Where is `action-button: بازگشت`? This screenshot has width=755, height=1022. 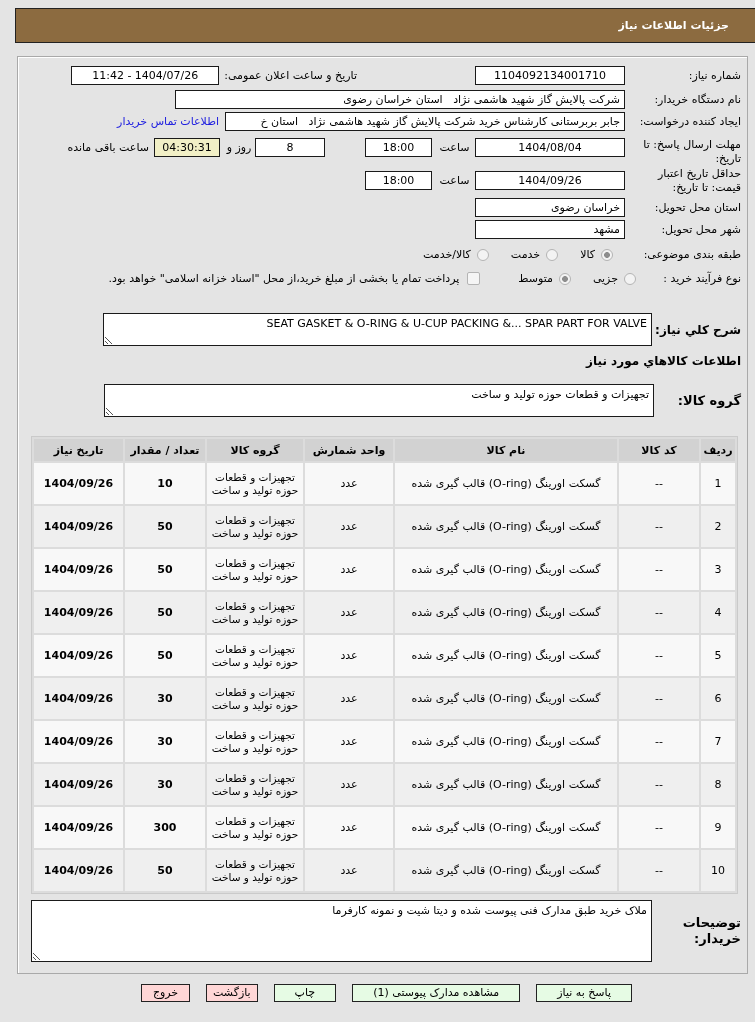 action-button: بازگشت is located at coordinates (232, 993).